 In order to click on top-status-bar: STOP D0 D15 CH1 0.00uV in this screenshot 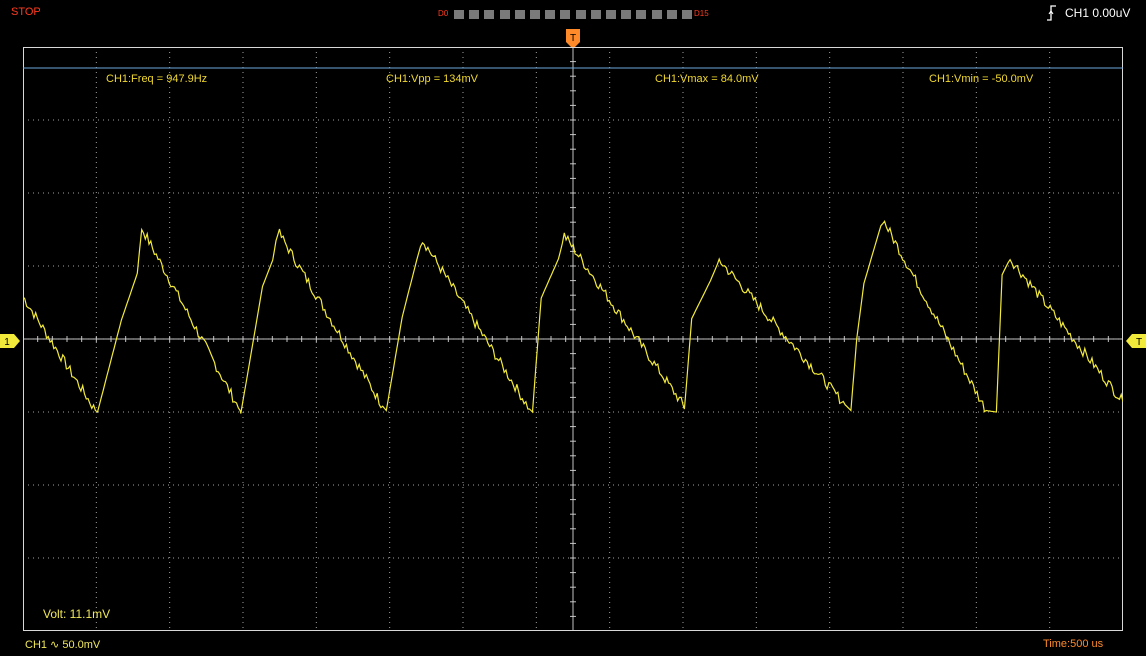, I will do `click(573, 13)`.